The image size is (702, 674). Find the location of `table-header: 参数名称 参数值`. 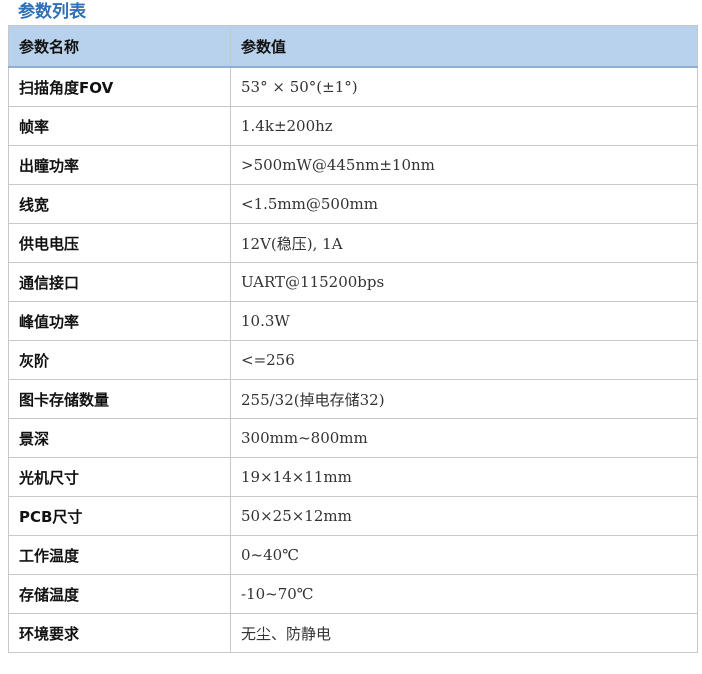

table-header: 参数名称 参数值 is located at coordinates (353, 46).